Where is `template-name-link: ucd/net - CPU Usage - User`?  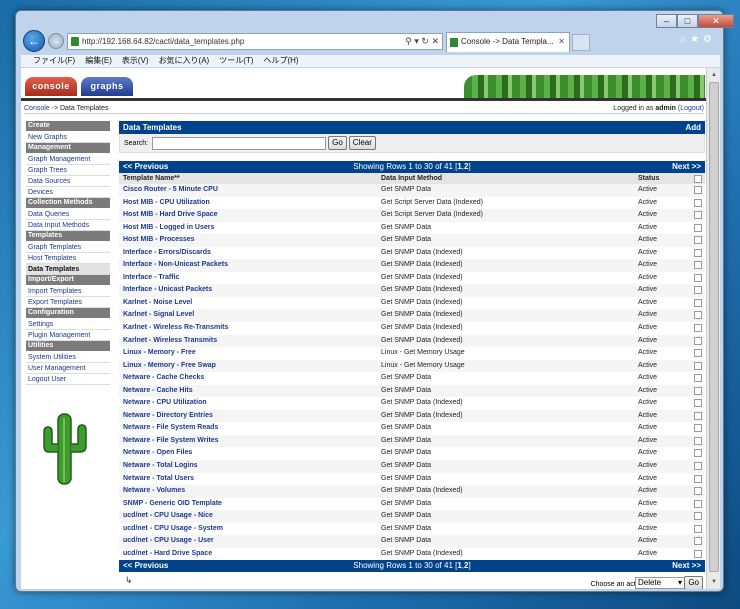 template-name-link: ucd/net - CPU Usage - User is located at coordinates (168, 541).